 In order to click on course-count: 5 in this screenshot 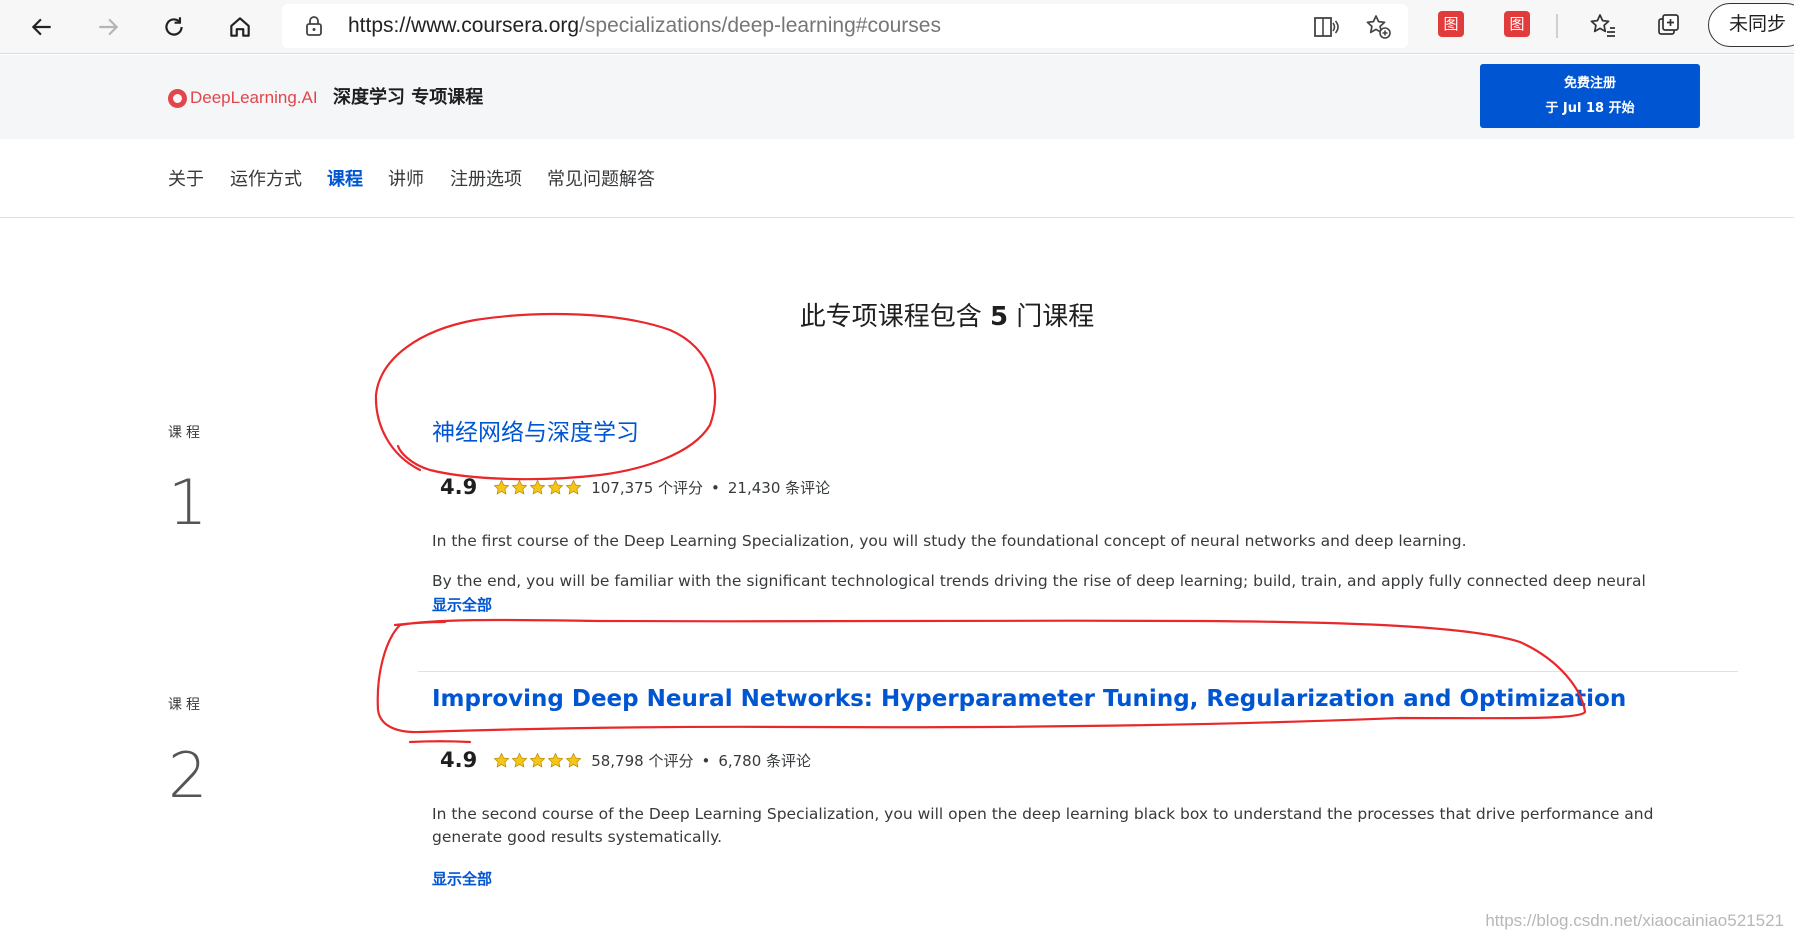, I will do `click(999, 317)`.